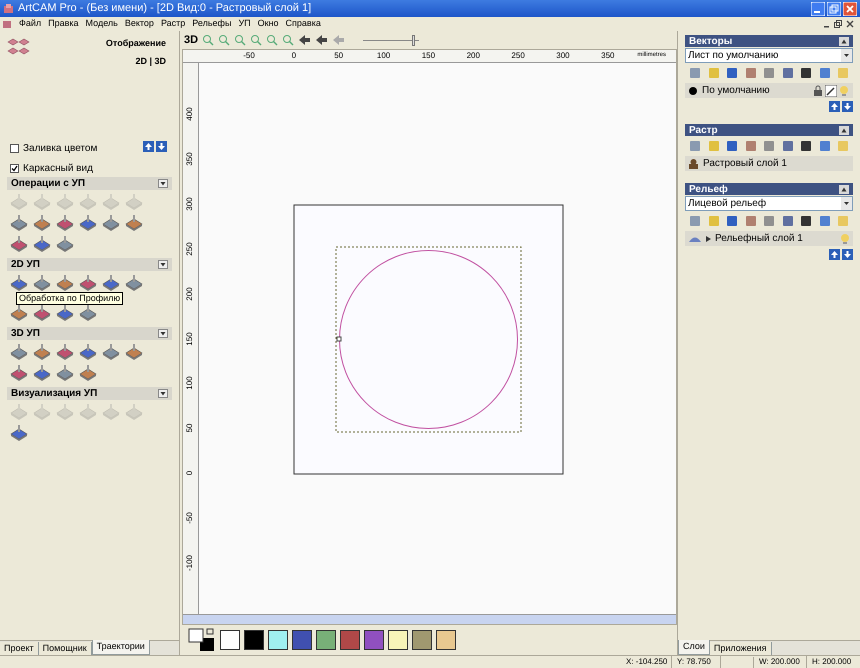 This screenshot has width=860, height=668. Describe the element at coordinates (741, 648) in the screenshot. I see `panel-tab: Приложения` at that location.